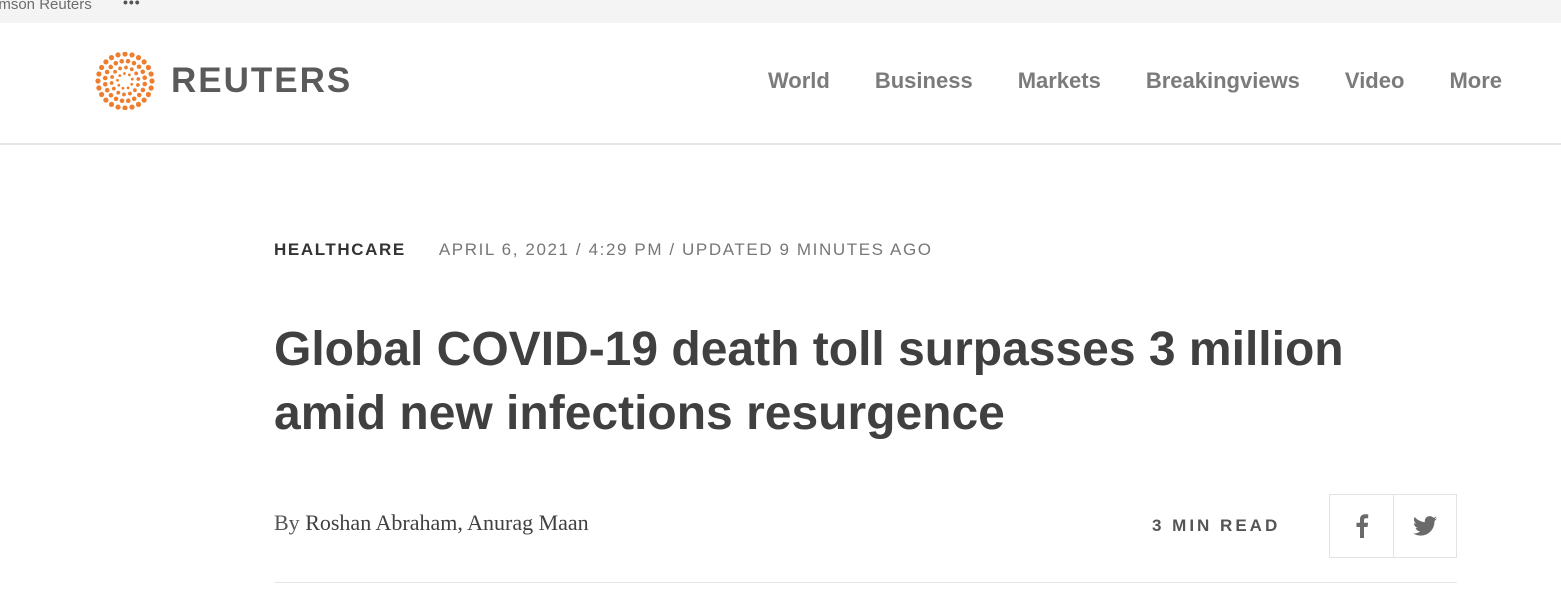  I want to click on nav-item-more: More, so click(1475, 81).